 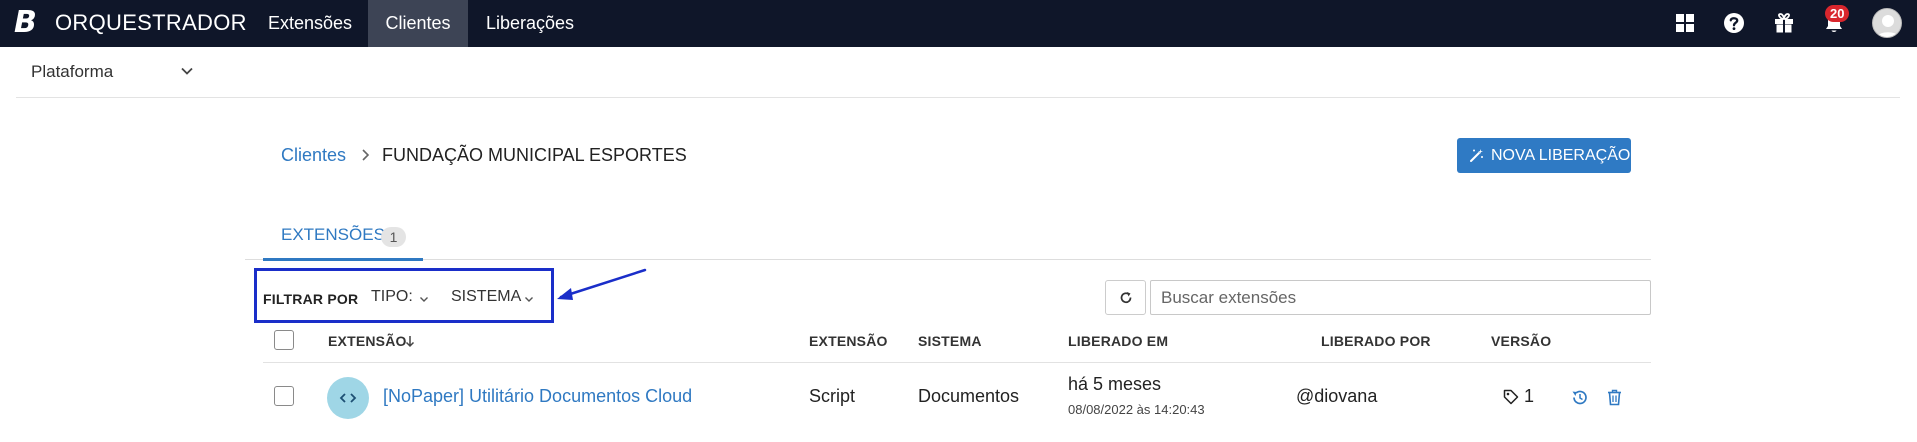 I want to click on grid-icon, so click(x=1685, y=23).